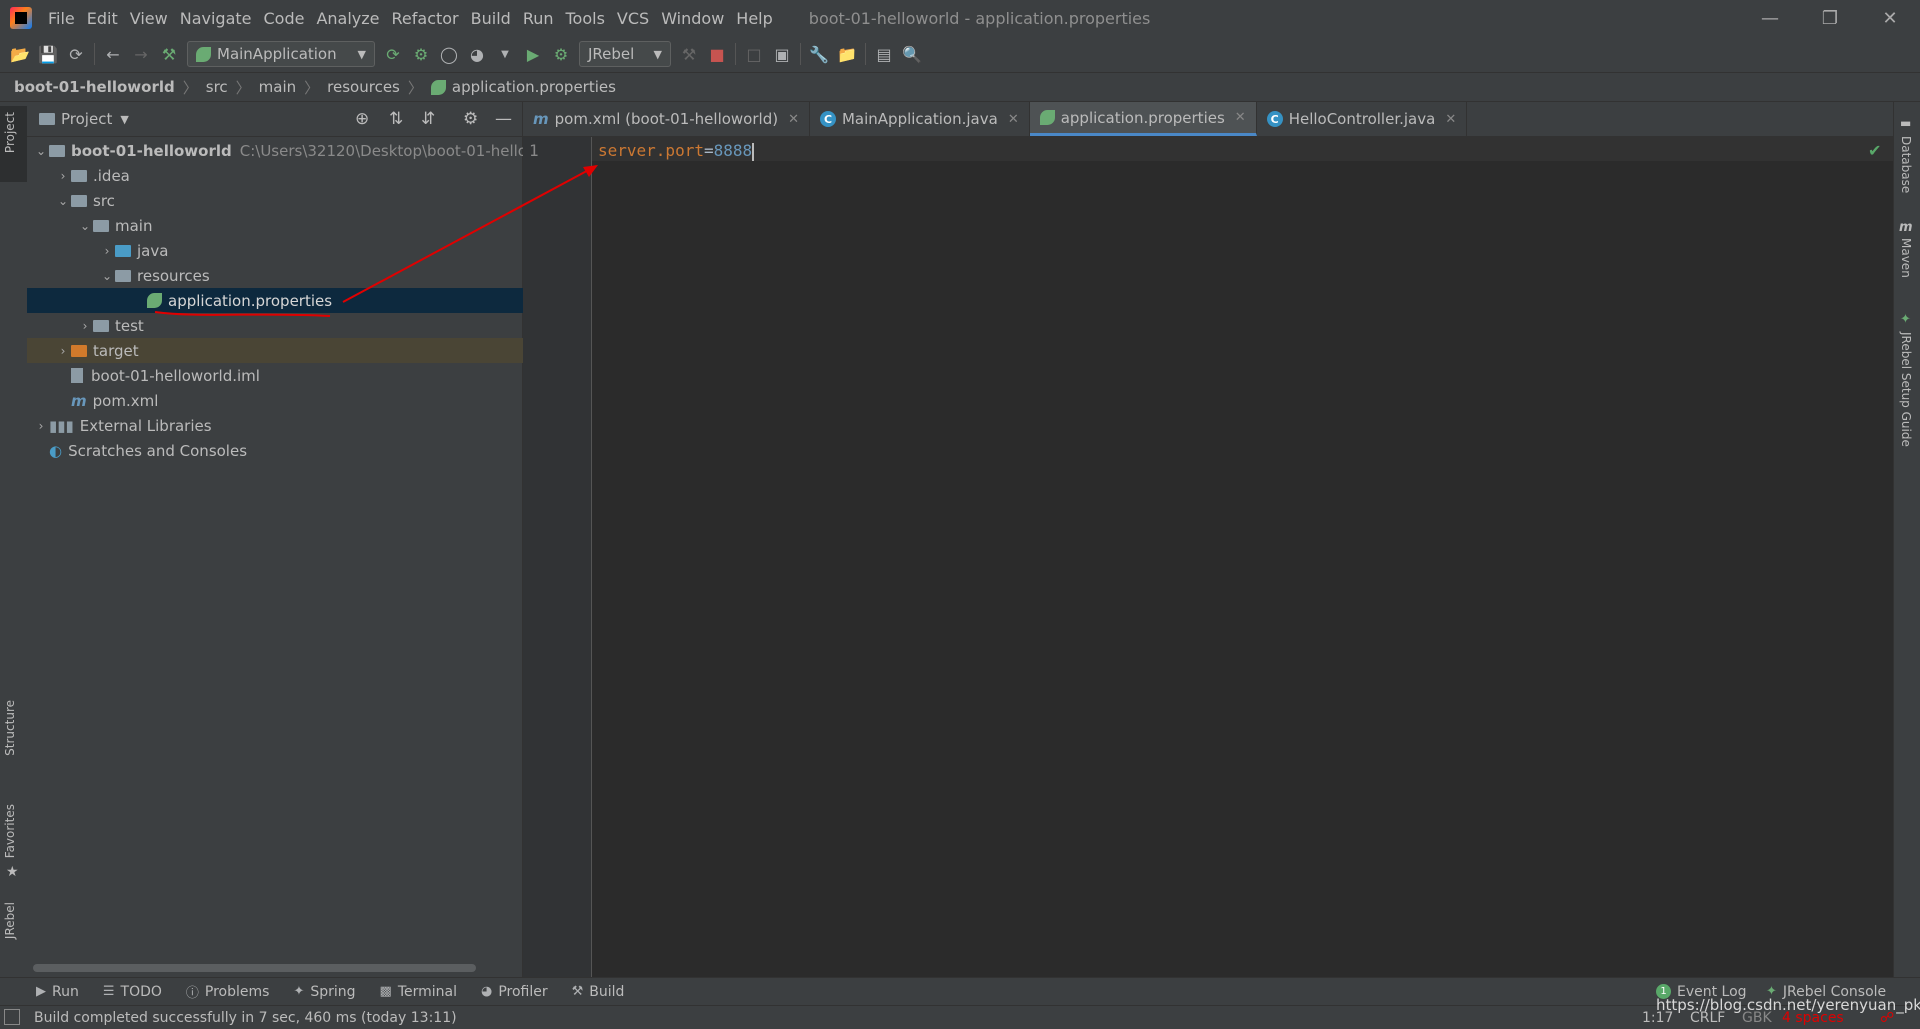 This screenshot has height=1029, width=1920. I want to click on tree-row-main: ⌄ main, so click(299, 225).